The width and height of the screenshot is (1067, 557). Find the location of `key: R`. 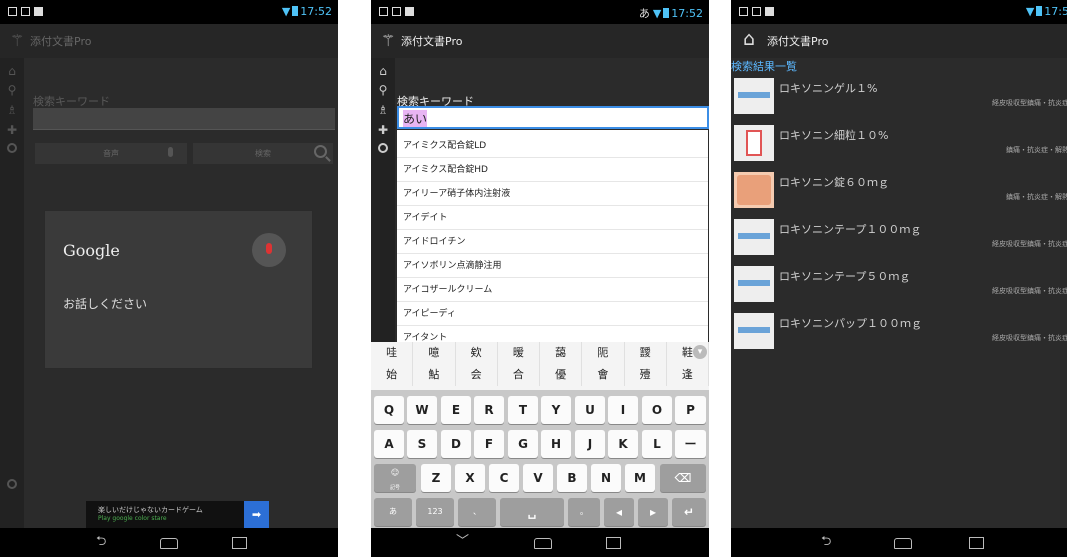

key: R is located at coordinates (489, 410).